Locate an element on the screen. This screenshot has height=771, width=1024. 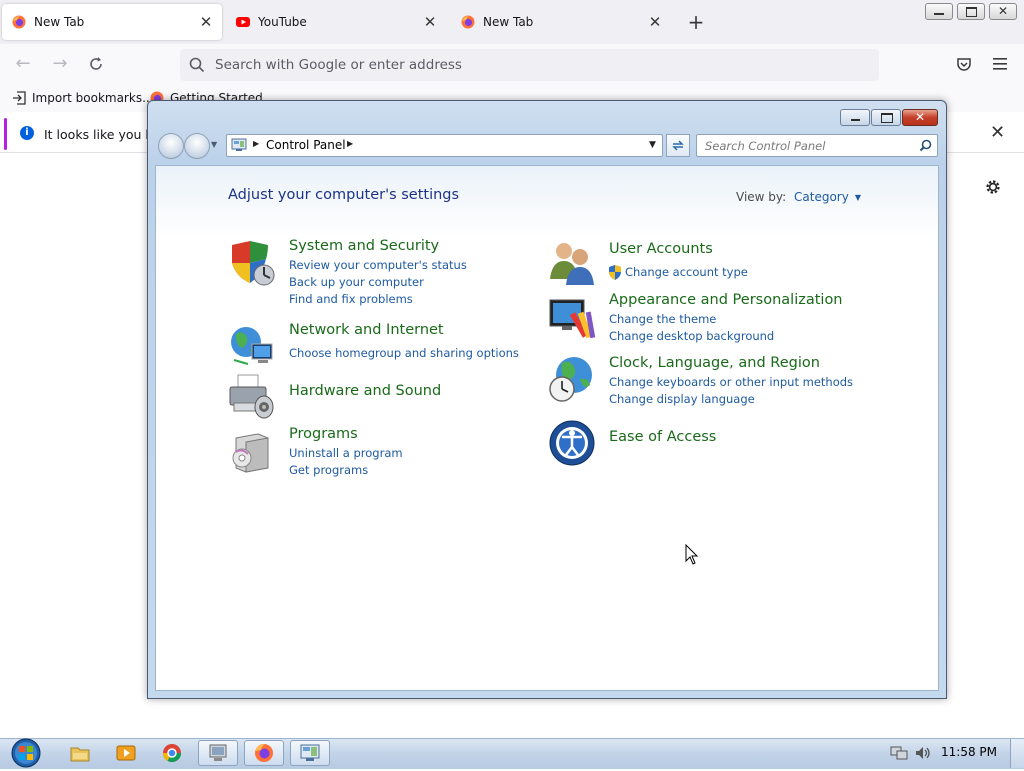
mouse-cursor-icon is located at coordinates (692, 554).